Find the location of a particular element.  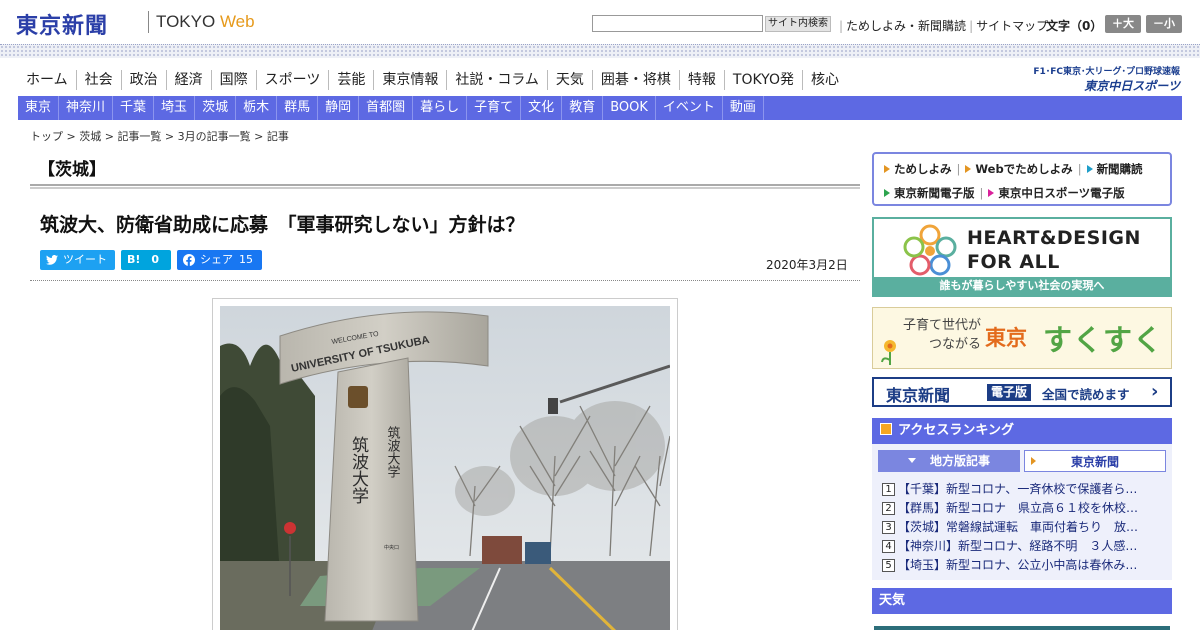

digital-edition-banner: 東京新聞 電子版 全国で読めます › is located at coordinates (1022, 392).